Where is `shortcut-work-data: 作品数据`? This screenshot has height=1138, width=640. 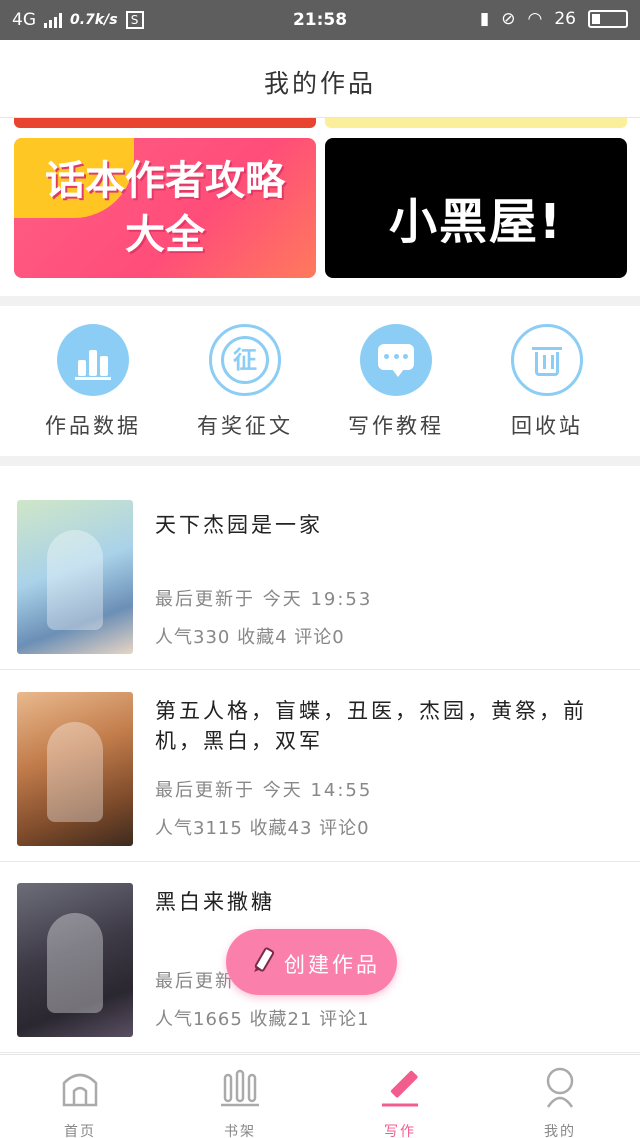 shortcut-work-data: 作品数据 is located at coordinates (93, 382).